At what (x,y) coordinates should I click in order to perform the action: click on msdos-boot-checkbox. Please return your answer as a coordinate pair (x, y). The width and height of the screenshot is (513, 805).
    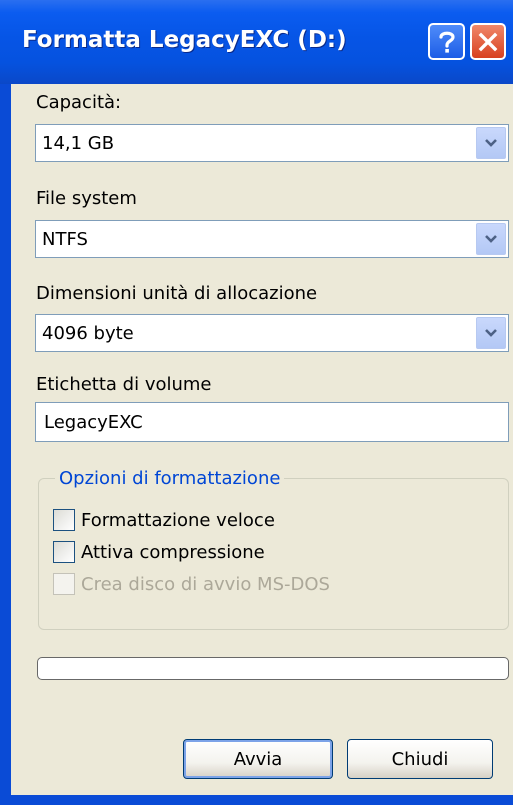
    Looking at the image, I should click on (64, 584).